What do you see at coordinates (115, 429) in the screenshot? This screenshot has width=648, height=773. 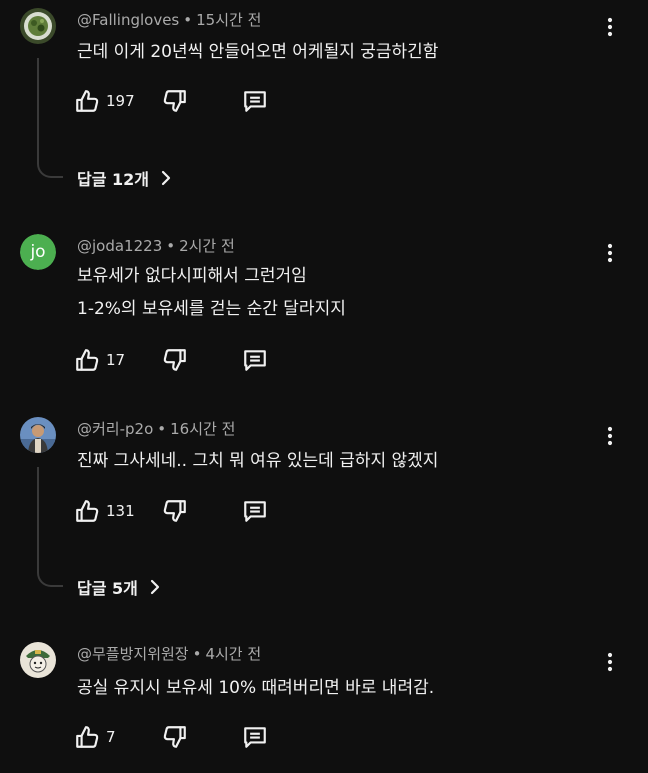 I see `comment-author: @커리-p2o` at bounding box center [115, 429].